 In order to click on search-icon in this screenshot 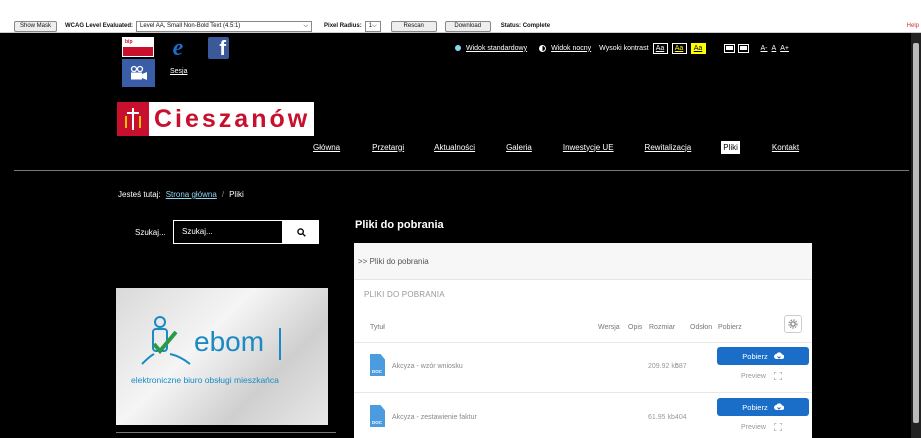, I will do `click(301, 232)`.